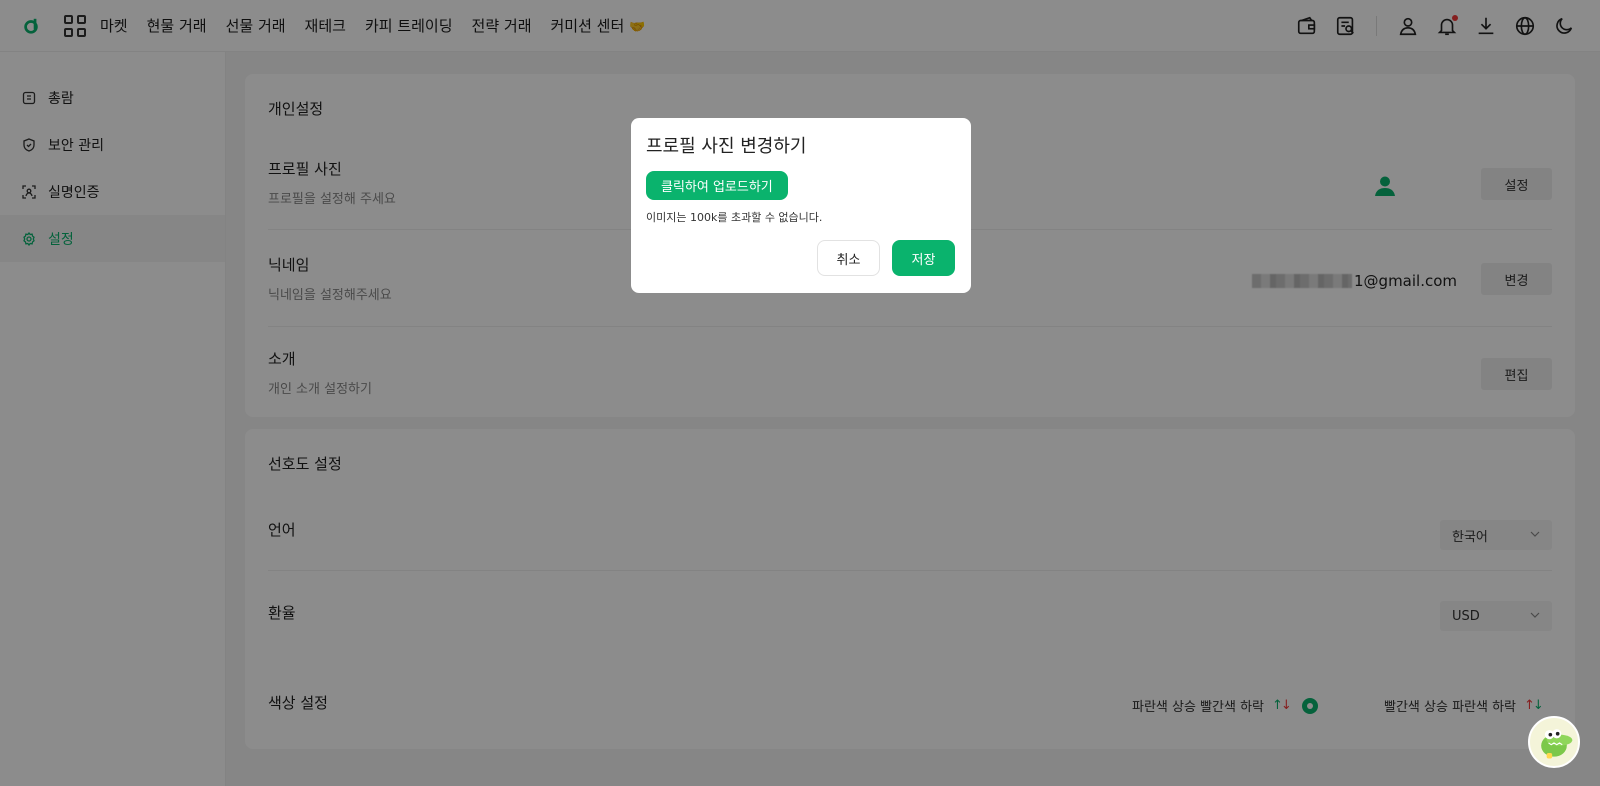  Describe the element at coordinates (848, 258) in the screenshot. I see `cancel-button: 취소` at that location.